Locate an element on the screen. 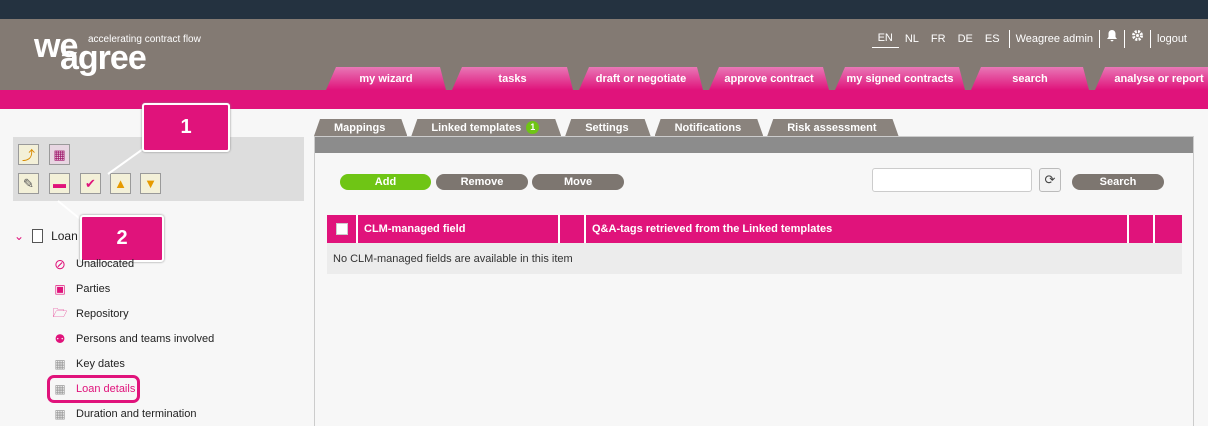  user-name: Weagree admin is located at coordinates (1054, 39).